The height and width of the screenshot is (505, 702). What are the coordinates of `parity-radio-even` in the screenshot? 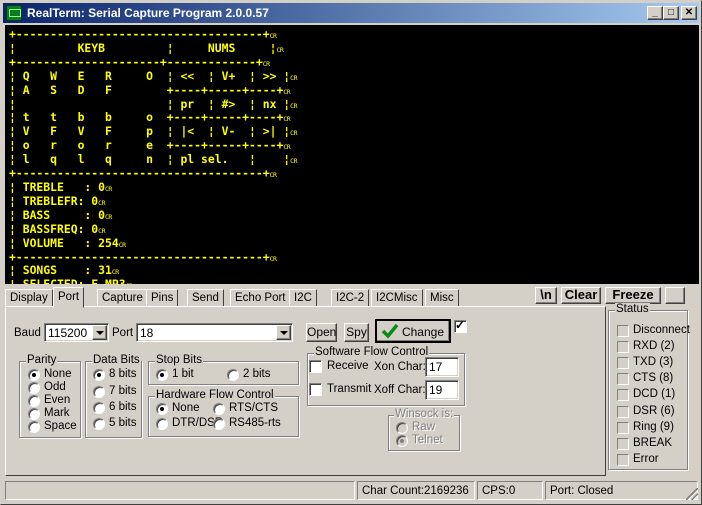 It's located at (34, 401).